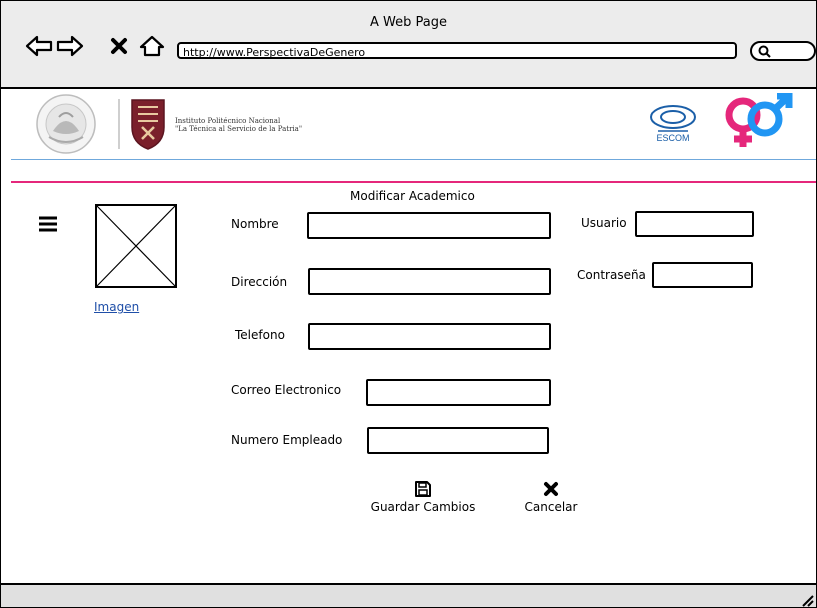 This screenshot has height=608, width=817. I want to click on resize-handle-icon, so click(807, 600).